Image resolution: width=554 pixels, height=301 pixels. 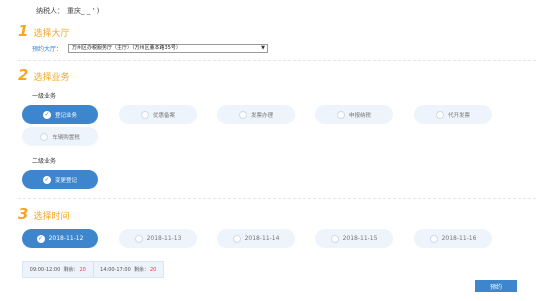 What do you see at coordinates (51, 217) in the screenshot?
I see `step-3-title: 选择时间` at bounding box center [51, 217].